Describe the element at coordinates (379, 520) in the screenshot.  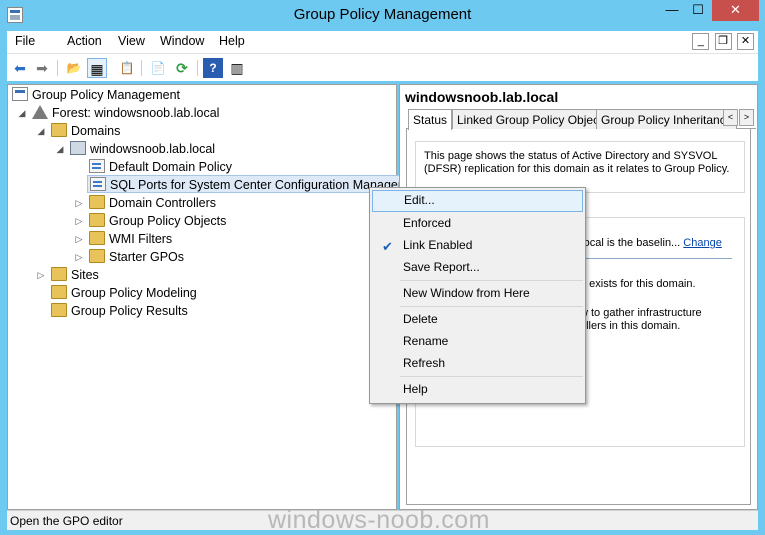
I see `watermark: windows-noob.com` at that location.